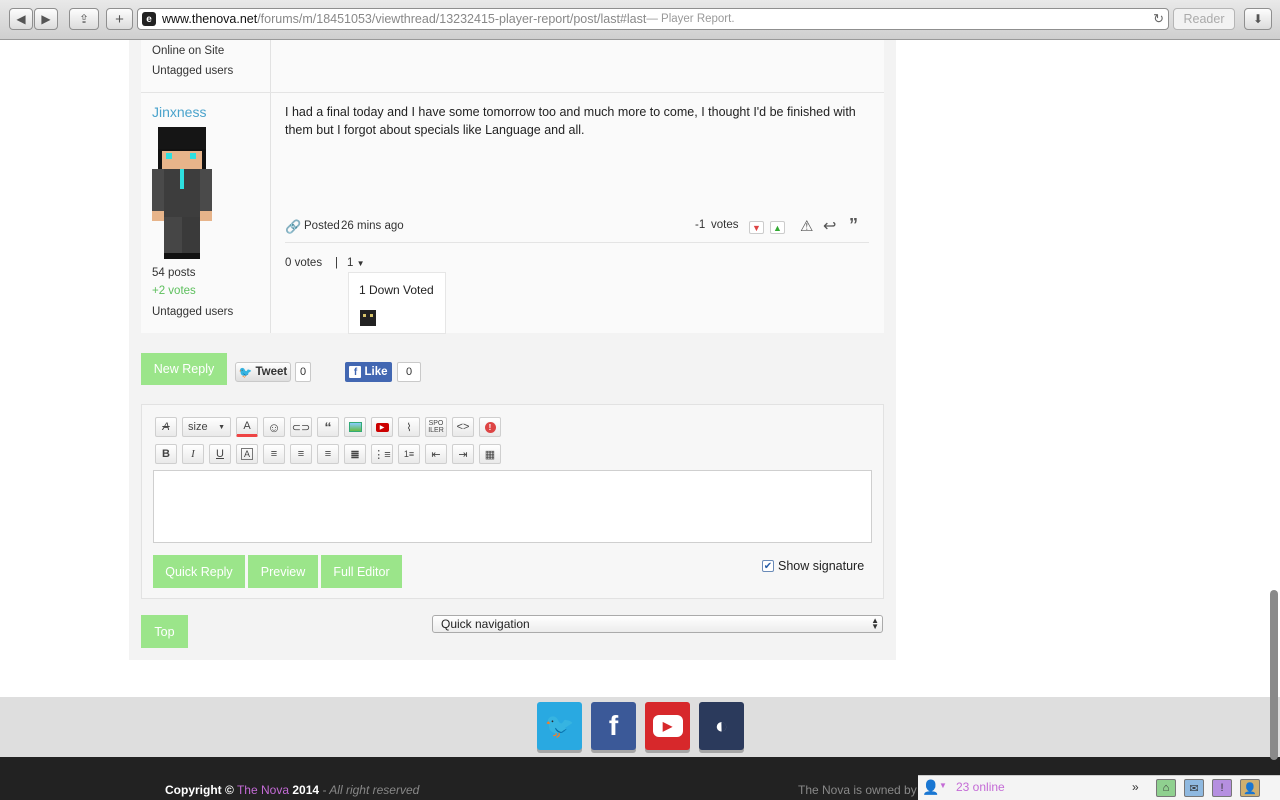  I want to click on reader-button: Reader, so click(1204, 19).